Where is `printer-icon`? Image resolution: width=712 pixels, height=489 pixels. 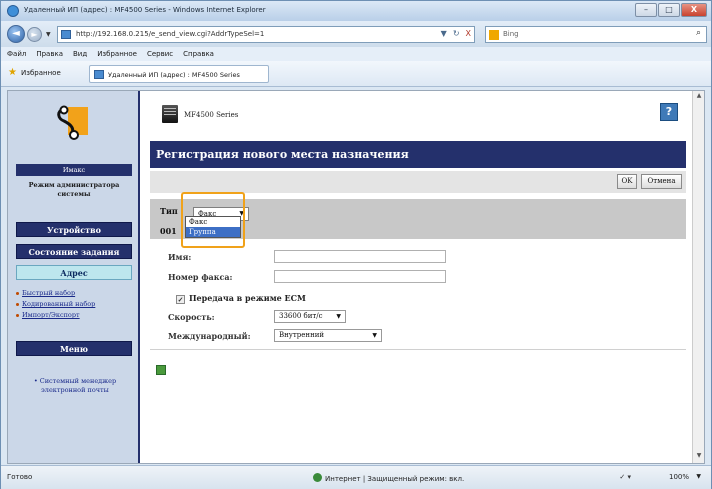
printer-icon is located at coordinates (170, 114).